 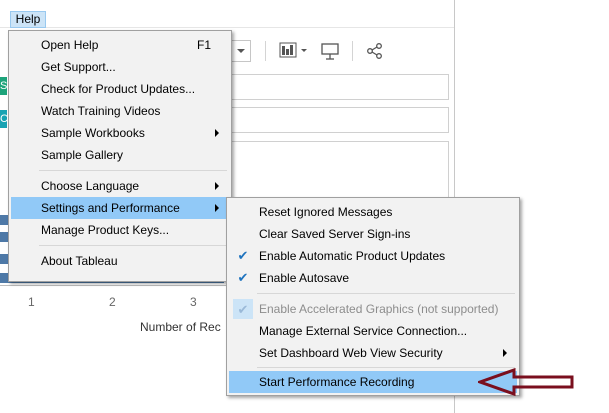 I want to click on menu-item-choose-language: Choose Language, so click(x=120, y=186).